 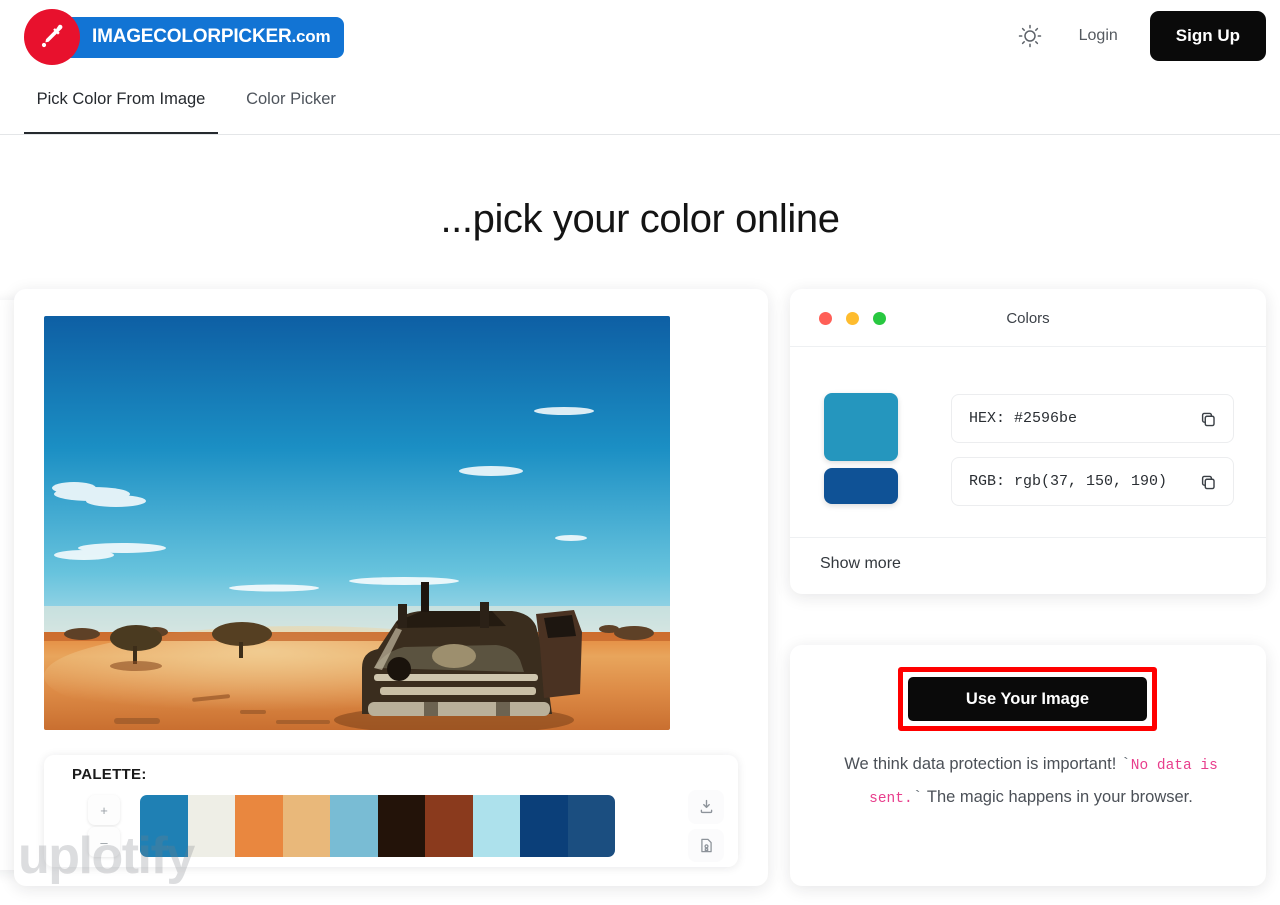 I want to click on colors-panel-footer: Show more, so click(x=1028, y=565).